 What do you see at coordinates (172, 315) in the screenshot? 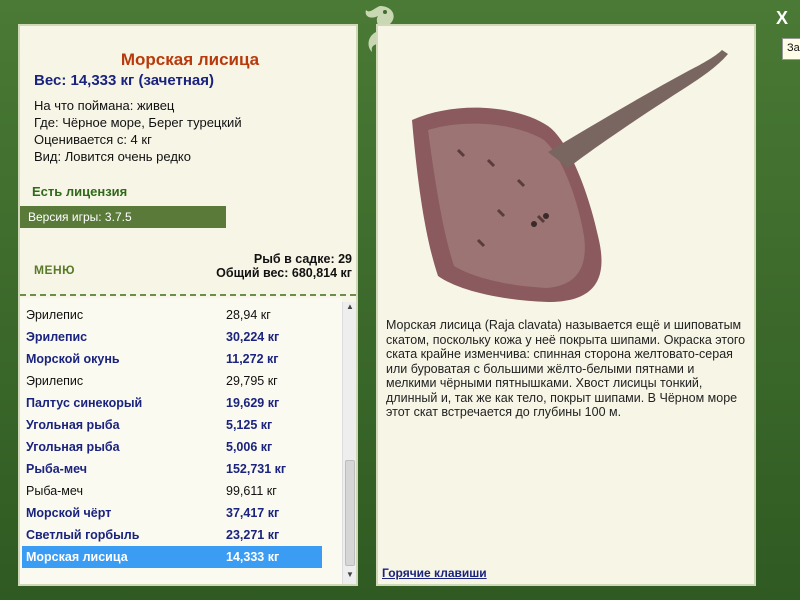
I see `fish-list-row: Эрилепис 28,94 кг` at bounding box center [172, 315].